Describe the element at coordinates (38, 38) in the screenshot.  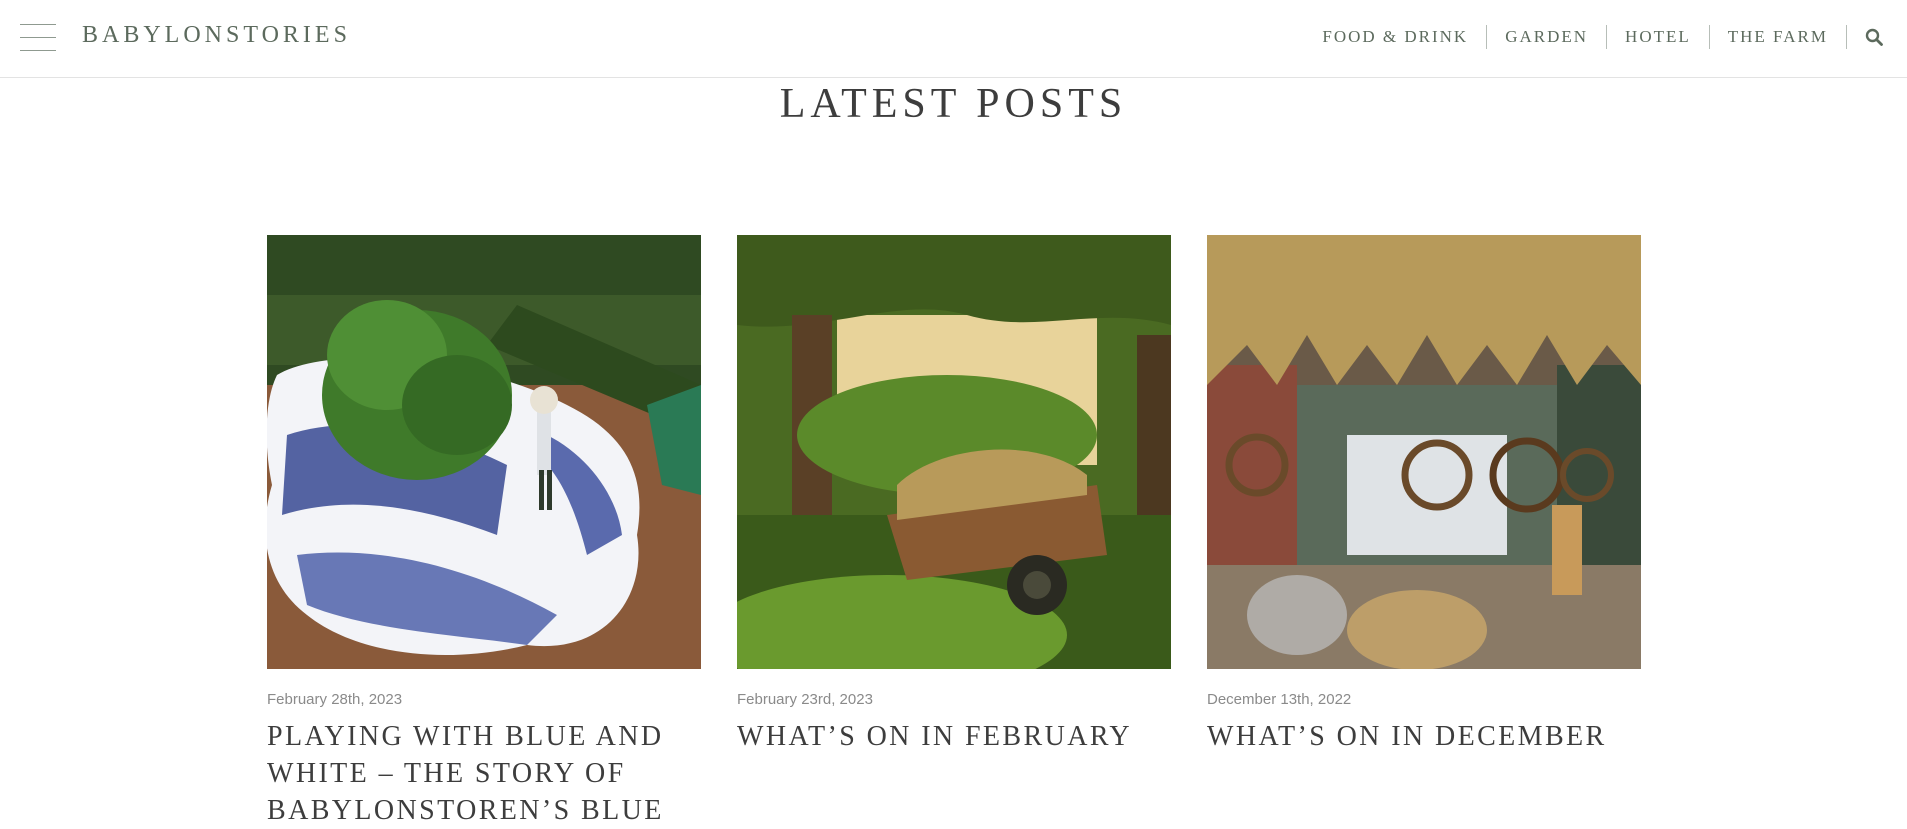
I see `hamburger-menu-icon` at that location.